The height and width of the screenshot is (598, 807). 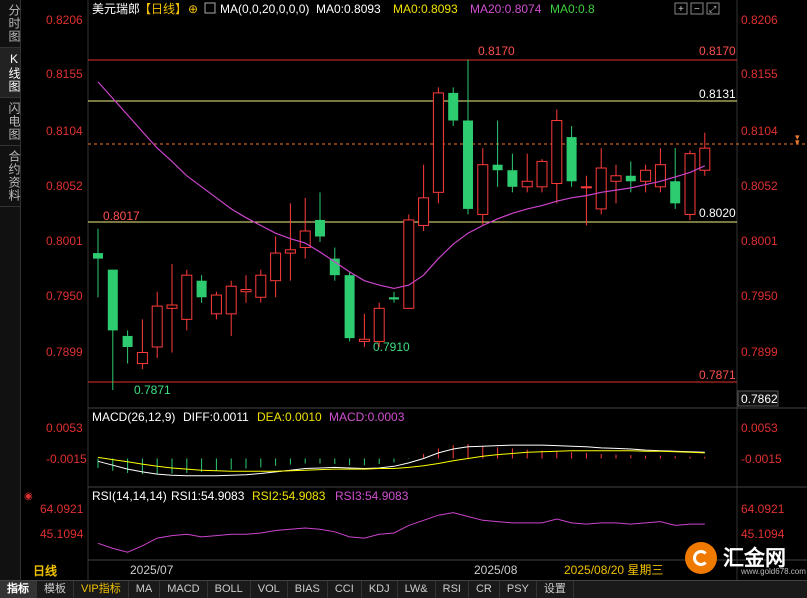 What do you see at coordinates (717, 213) in the screenshot?
I see `label-8020: 0.8020` at bounding box center [717, 213].